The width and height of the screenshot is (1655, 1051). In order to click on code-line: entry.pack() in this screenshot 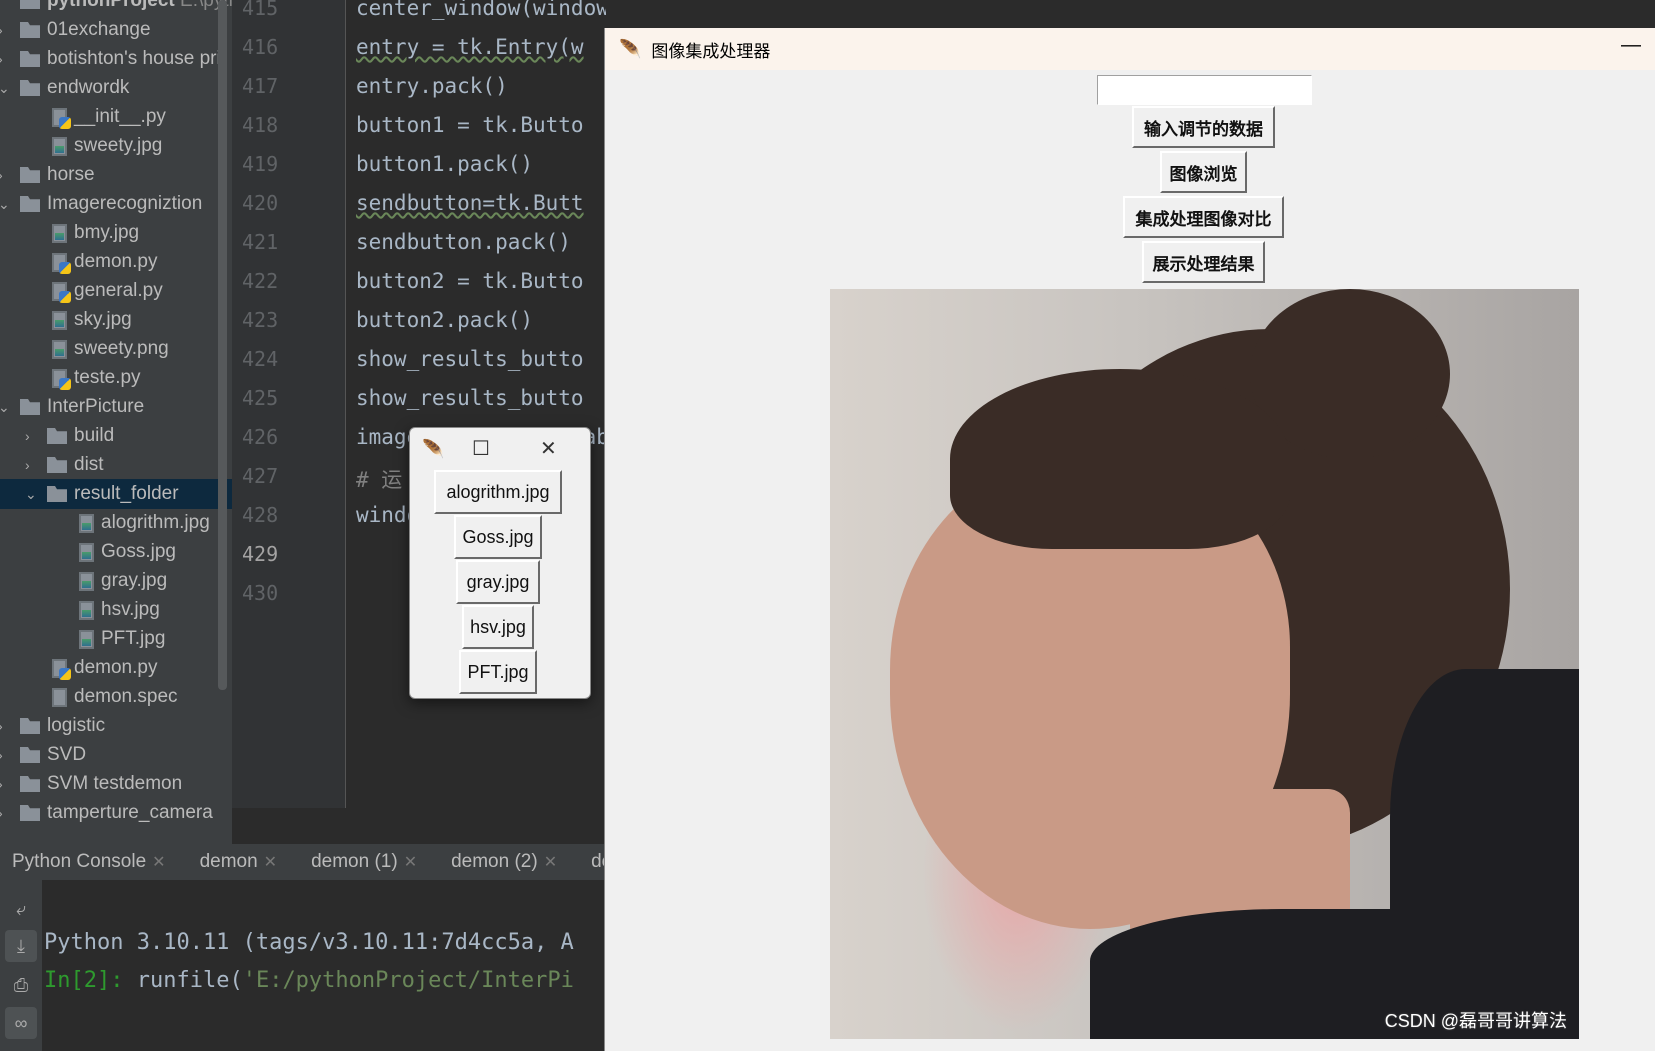, I will do `click(432, 86)`.